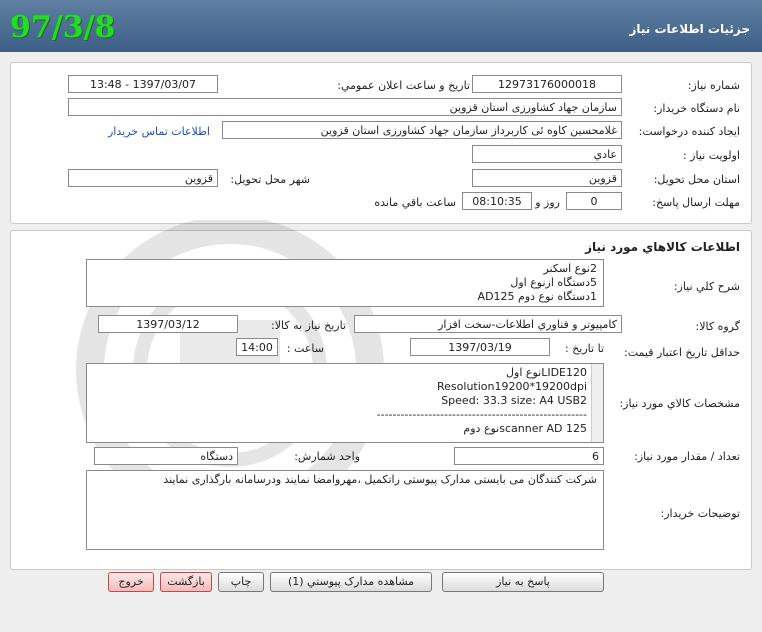  Describe the element at coordinates (512, 386) in the screenshot. I see `spec-line: Resolution19200*19200dpi` at that location.